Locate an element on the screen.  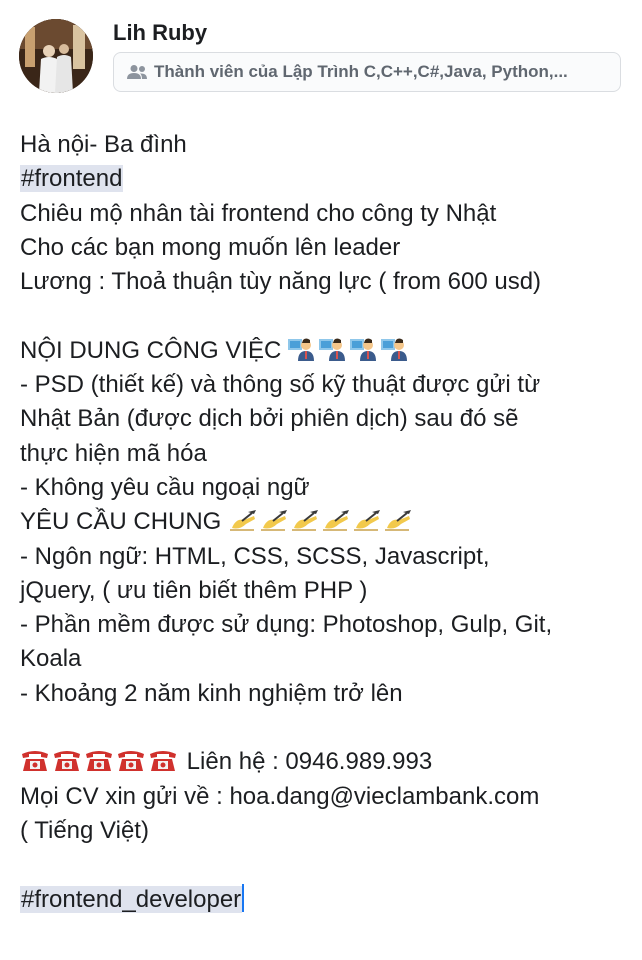
post-line: jQuery, ( ưu tiên biết thêm PHP ) is located at coordinates (194, 590).